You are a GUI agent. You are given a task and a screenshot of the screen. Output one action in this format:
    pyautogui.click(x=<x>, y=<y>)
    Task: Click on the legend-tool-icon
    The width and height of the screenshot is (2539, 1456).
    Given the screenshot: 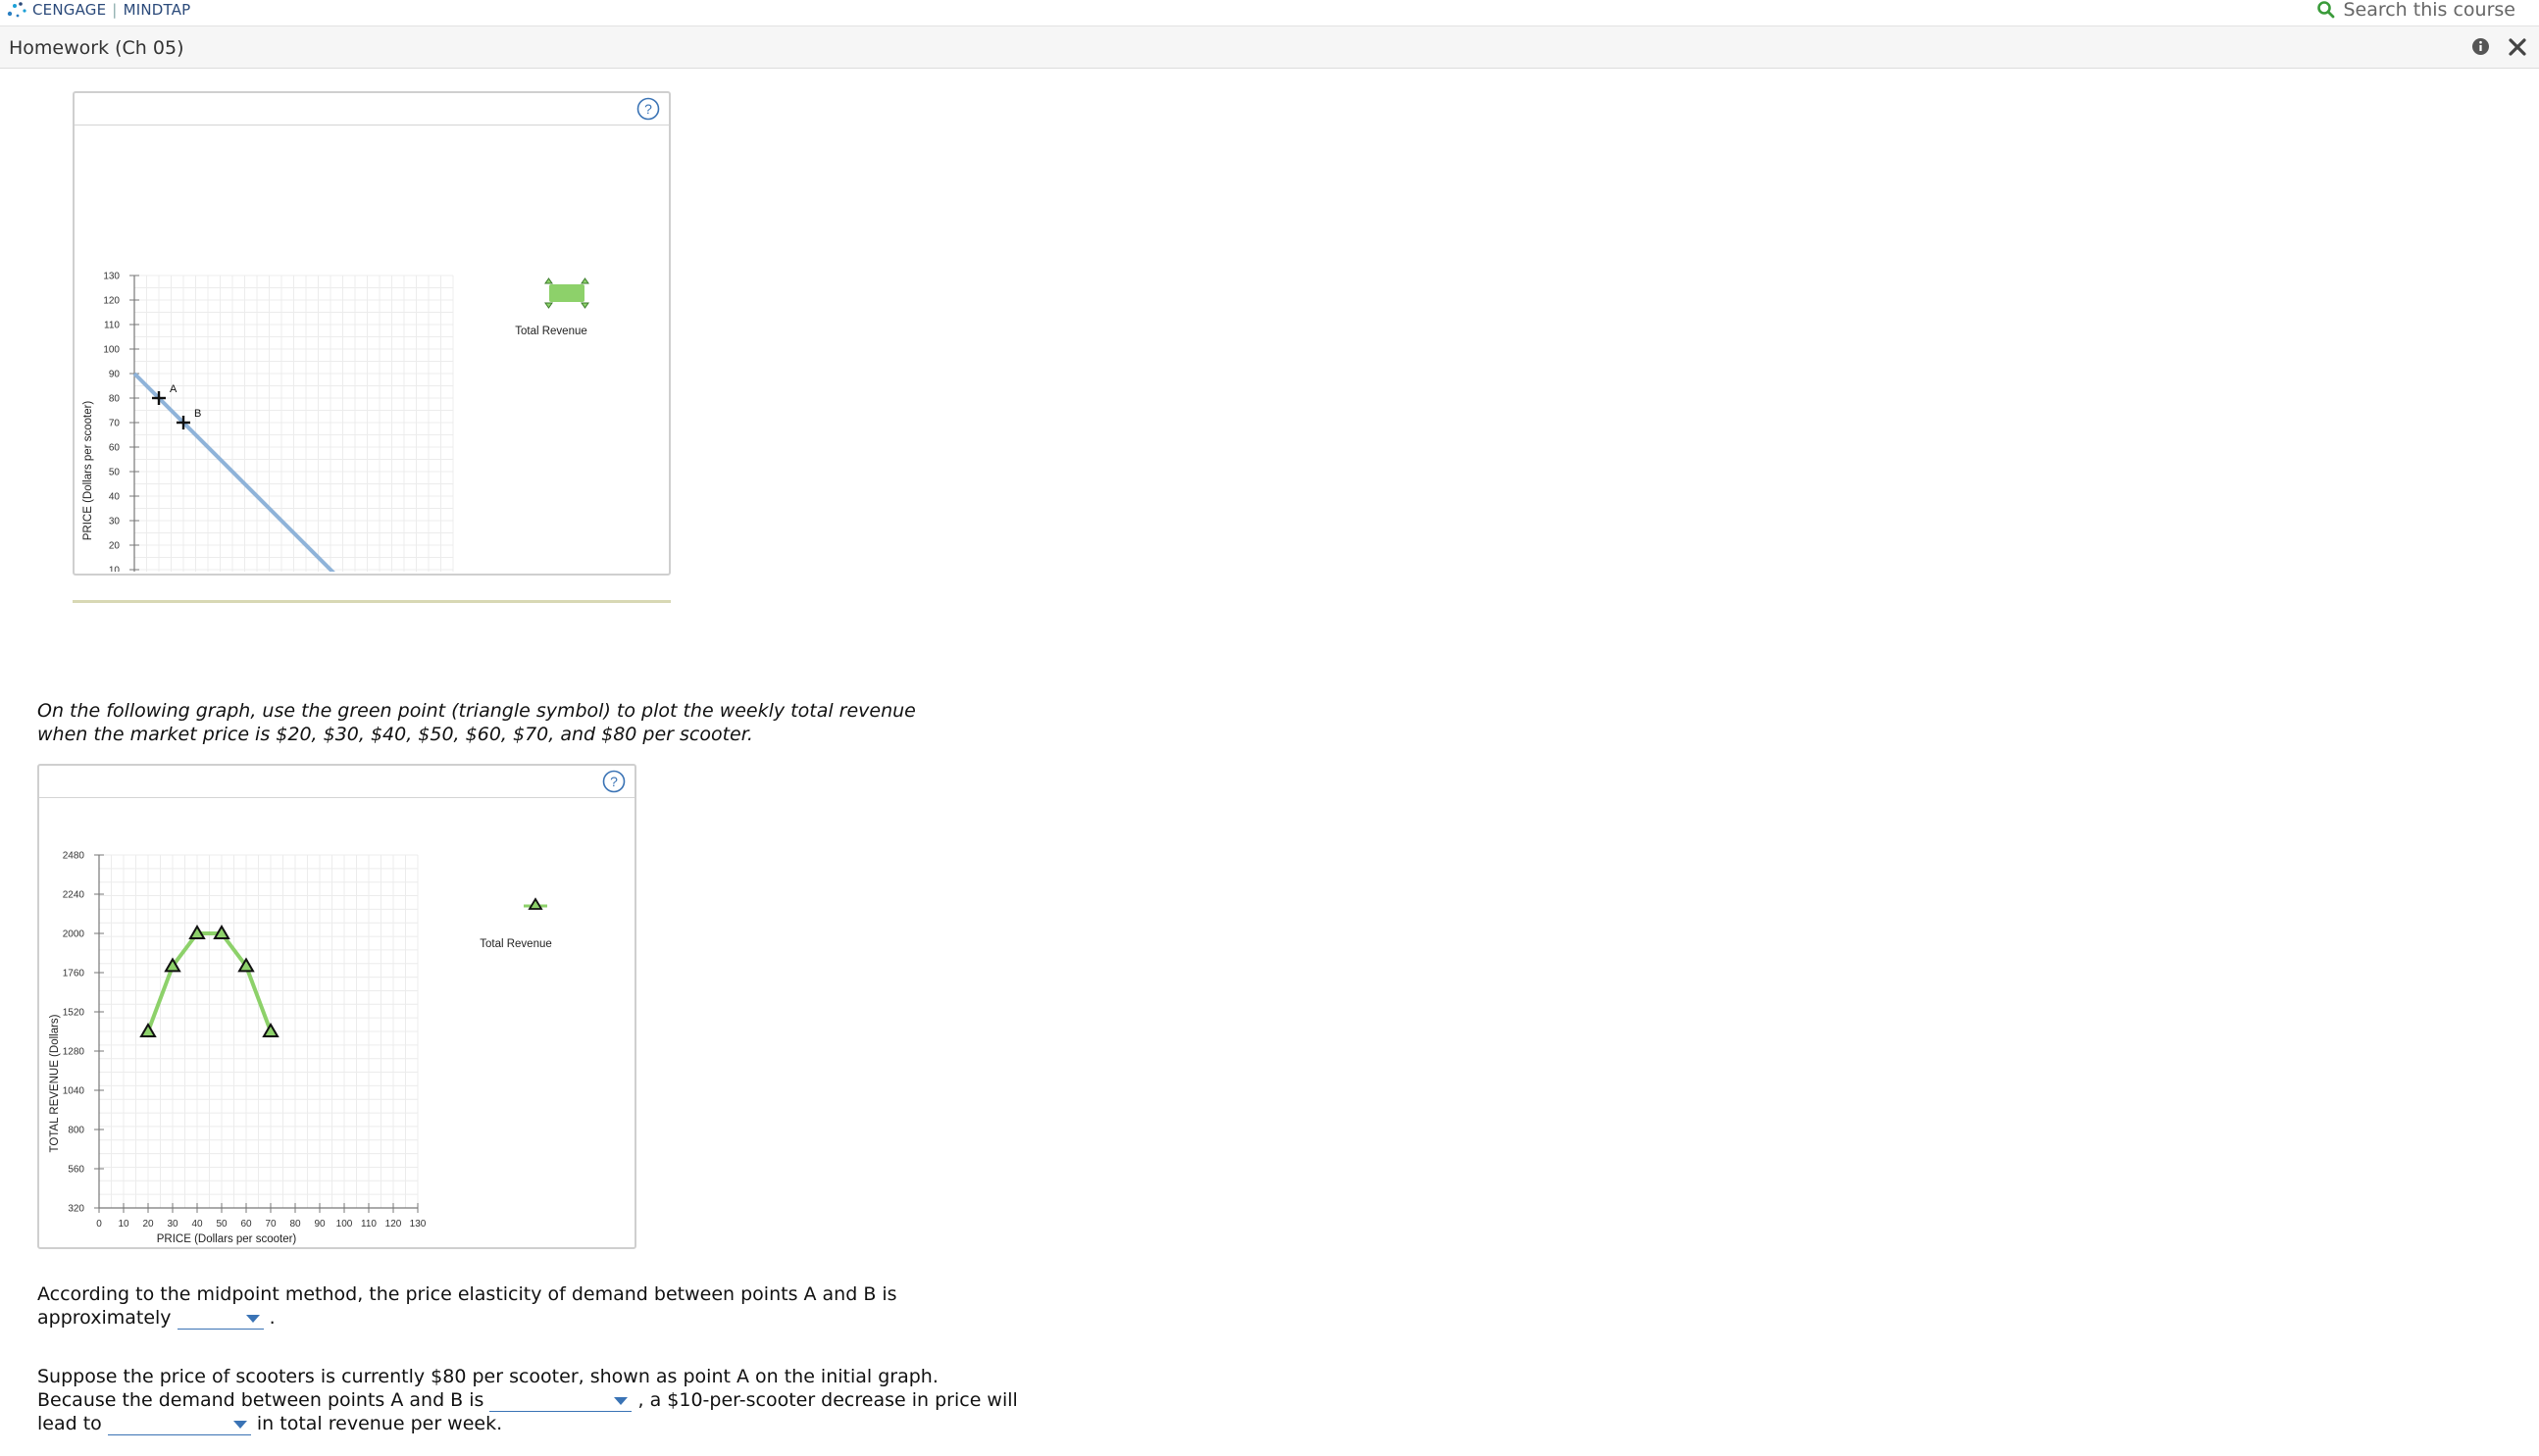 What is the action you would take?
    pyautogui.click(x=566, y=293)
    